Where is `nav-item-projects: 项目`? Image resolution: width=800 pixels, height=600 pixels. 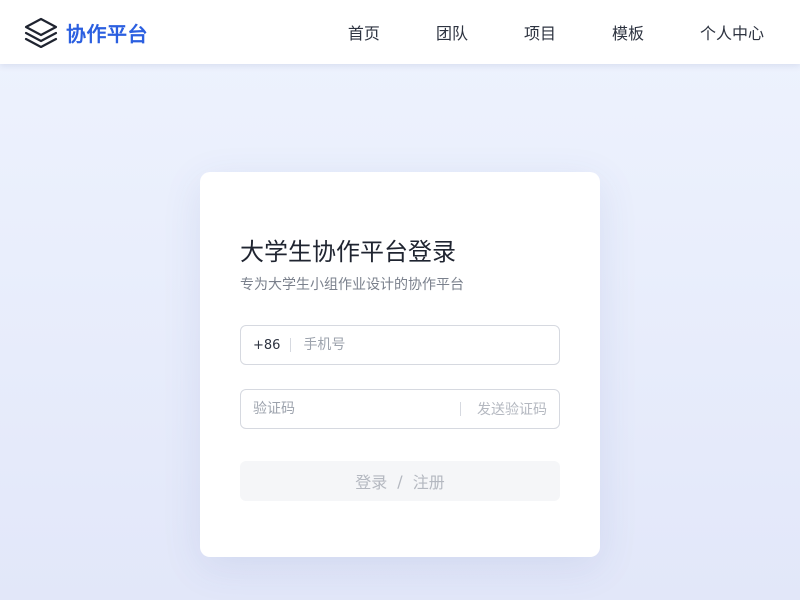 nav-item-projects: 项目 is located at coordinates (540, 32).